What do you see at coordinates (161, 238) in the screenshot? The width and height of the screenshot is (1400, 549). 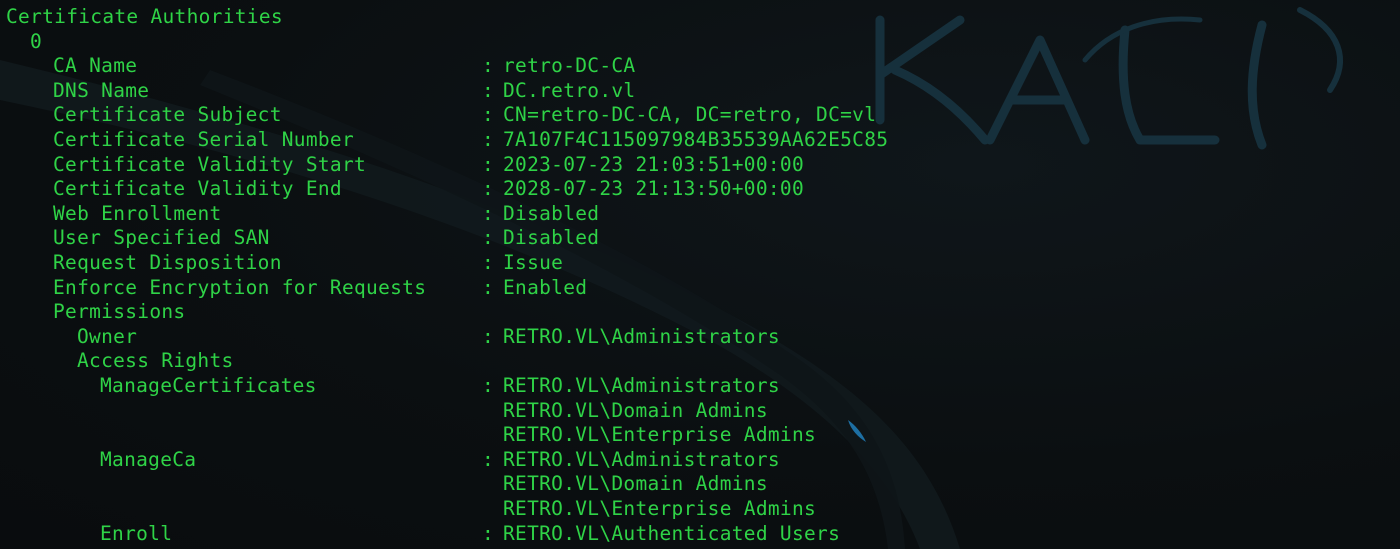 I see `field-7-key: User Specified SAN` at bounding box center [161, 238].